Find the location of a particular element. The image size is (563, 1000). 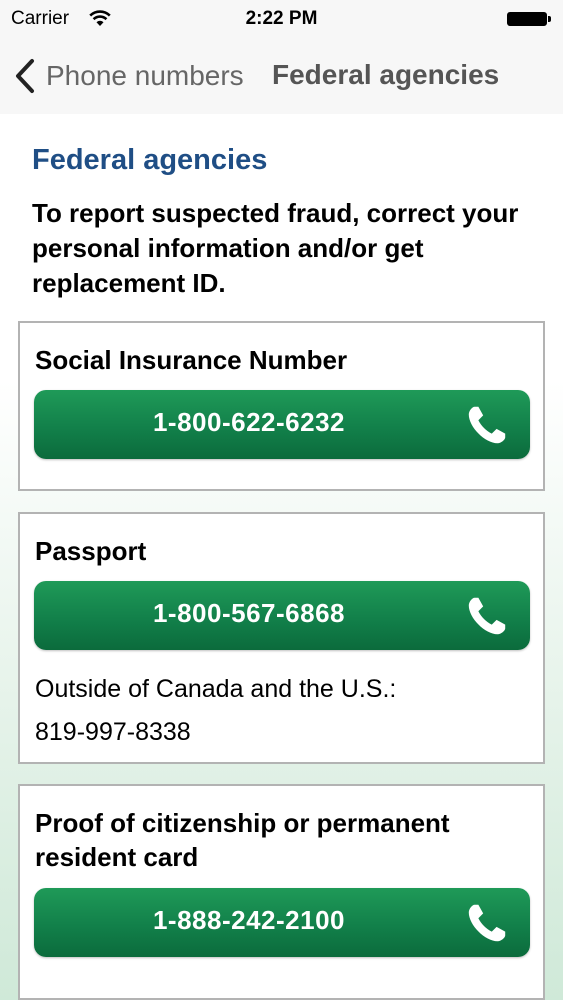

call-button-passport: 1-800-567-6868 is located at coordinates (282, 615).